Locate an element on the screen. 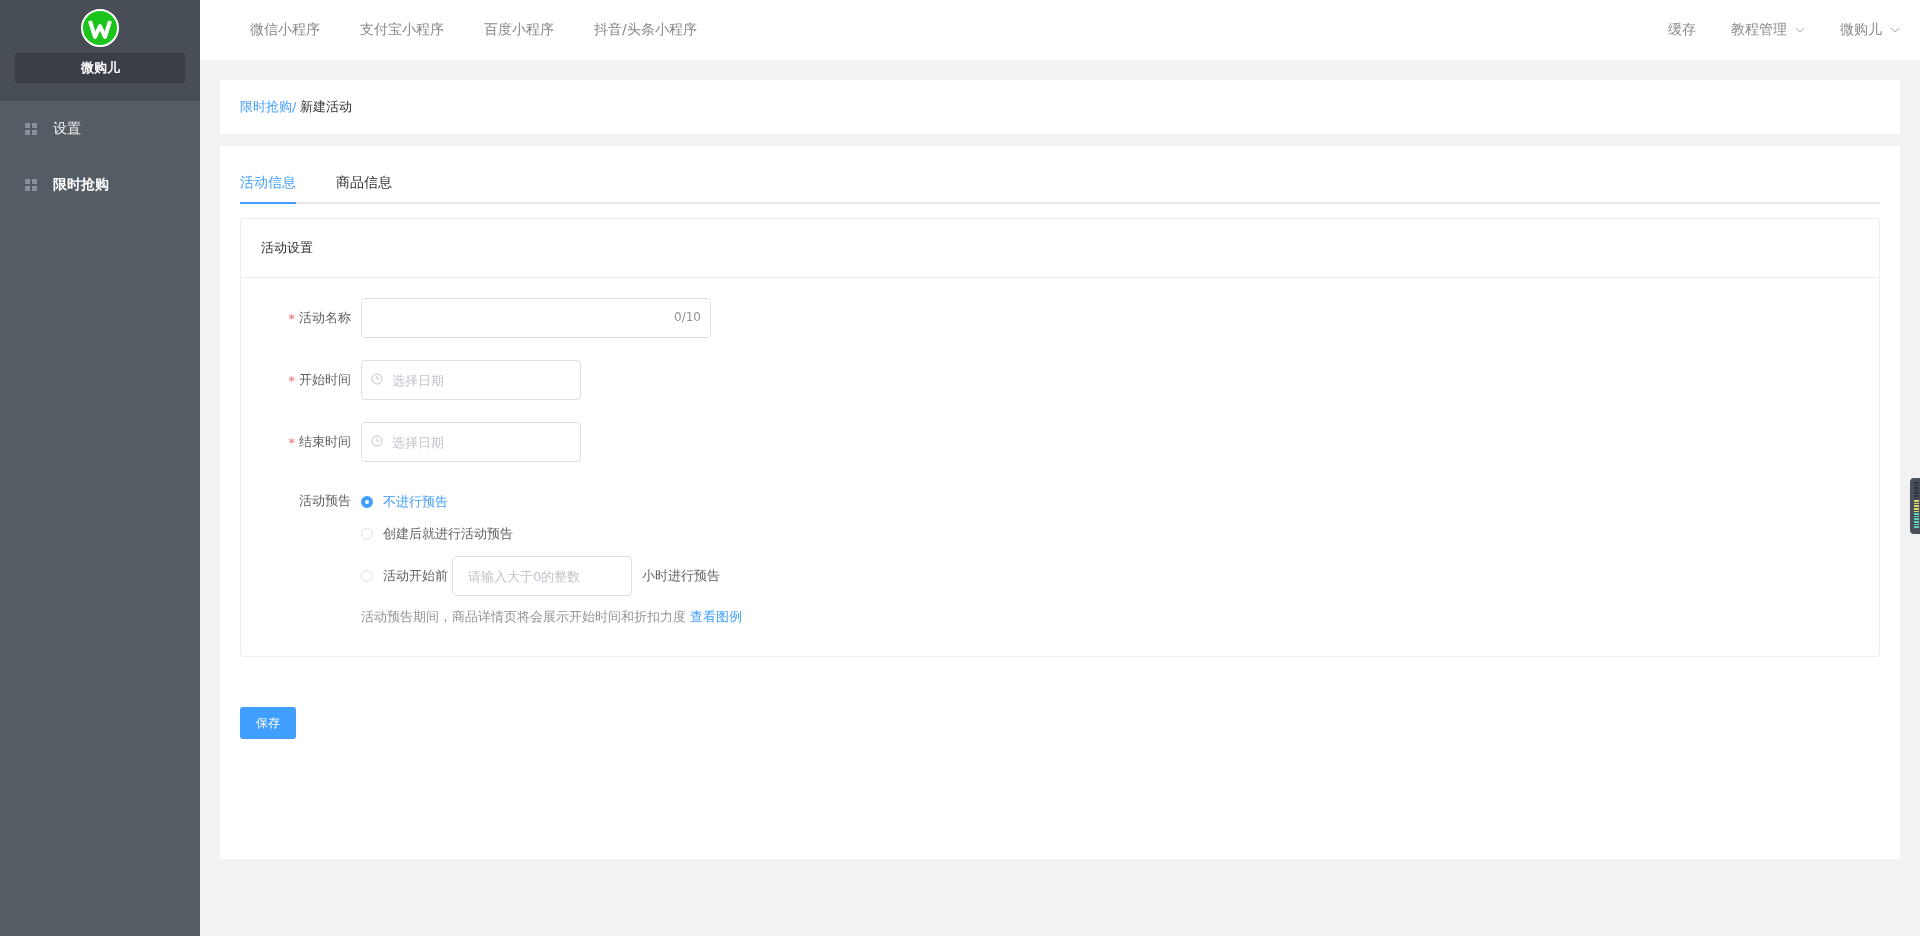 This screenshot has width=1920, height=936. side-widget-drawing is located at coordinates (1915, 506).